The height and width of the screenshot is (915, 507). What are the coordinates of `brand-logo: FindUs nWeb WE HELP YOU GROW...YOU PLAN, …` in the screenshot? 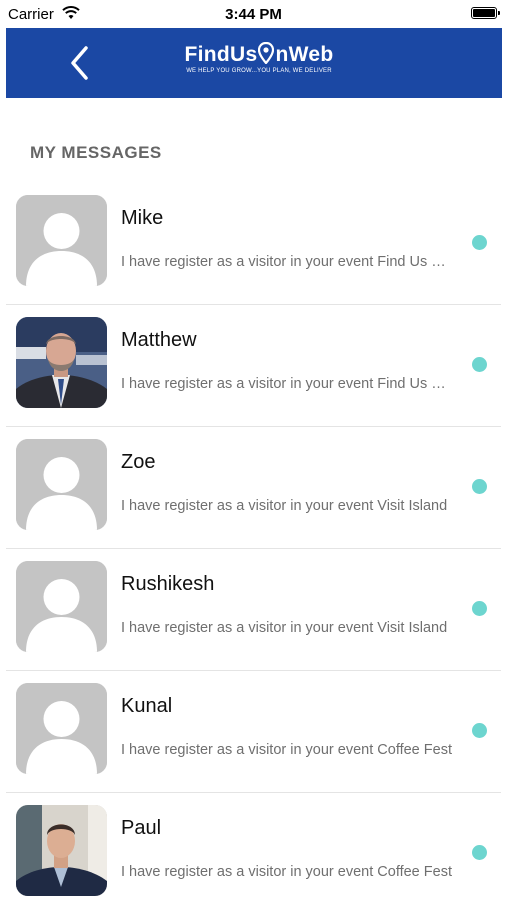 It's located at (259, 58).